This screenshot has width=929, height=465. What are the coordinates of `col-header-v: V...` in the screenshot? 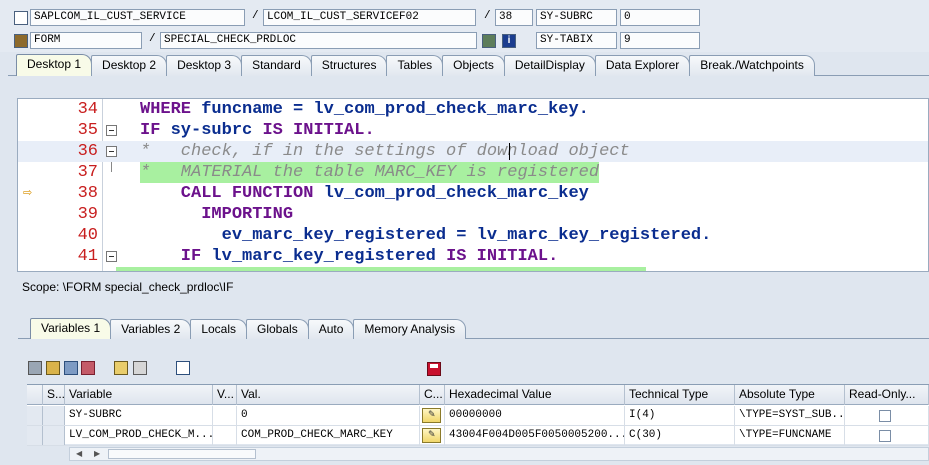 It's located at (225, 395).